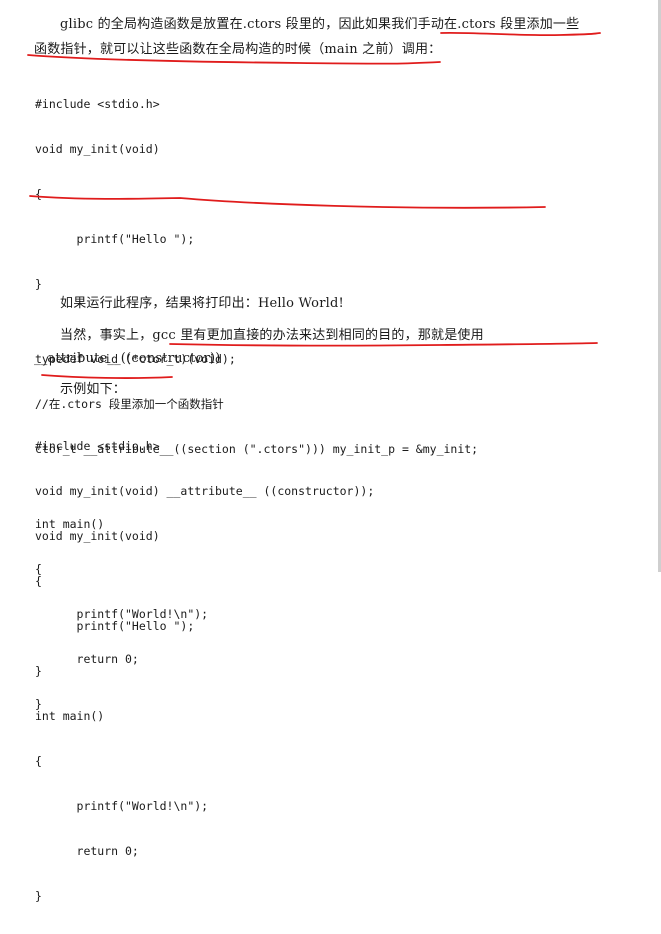 This screenshot has width=661, height=934. I want to click on code-line: printf("World!\n");, so click(122, 806).